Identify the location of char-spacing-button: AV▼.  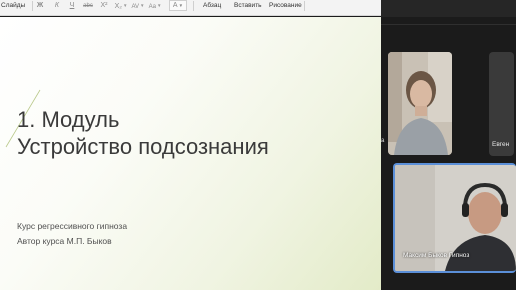
(138, 6).